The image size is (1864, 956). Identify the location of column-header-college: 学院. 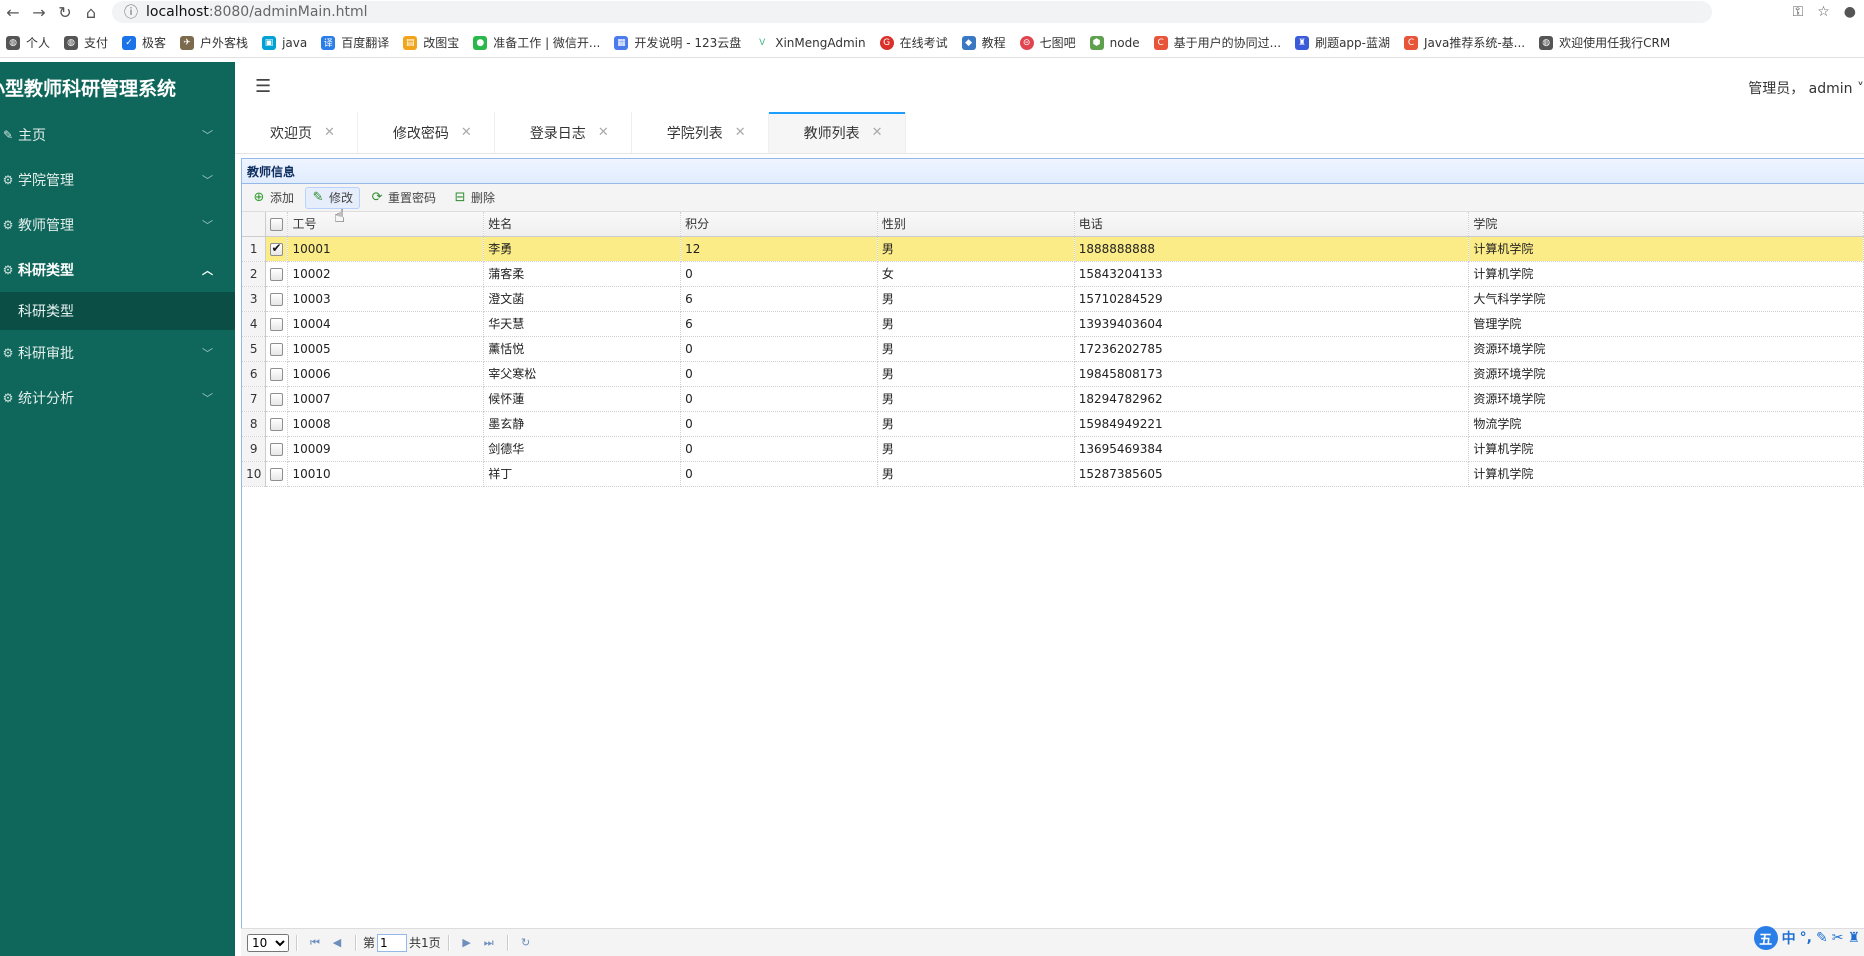
(1666, 224).